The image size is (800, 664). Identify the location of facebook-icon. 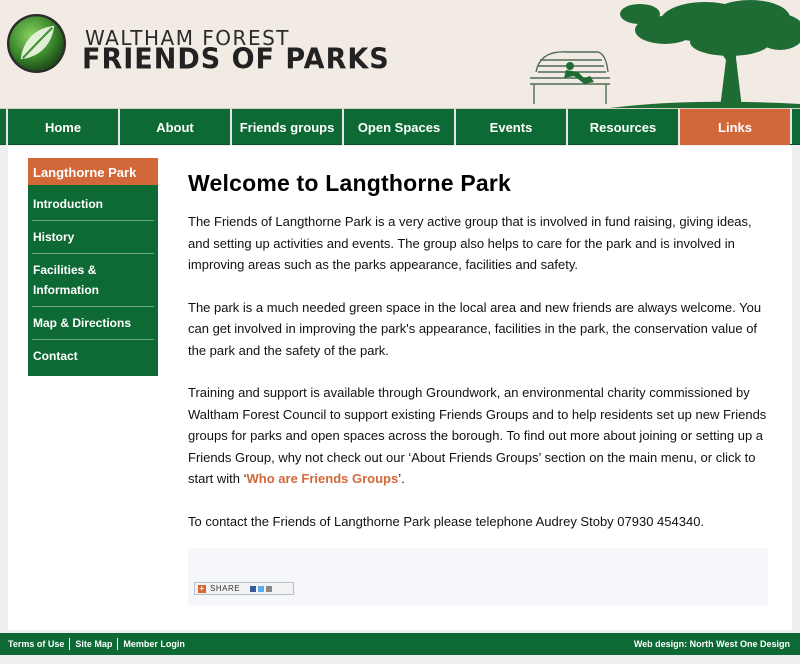
(253, 588).